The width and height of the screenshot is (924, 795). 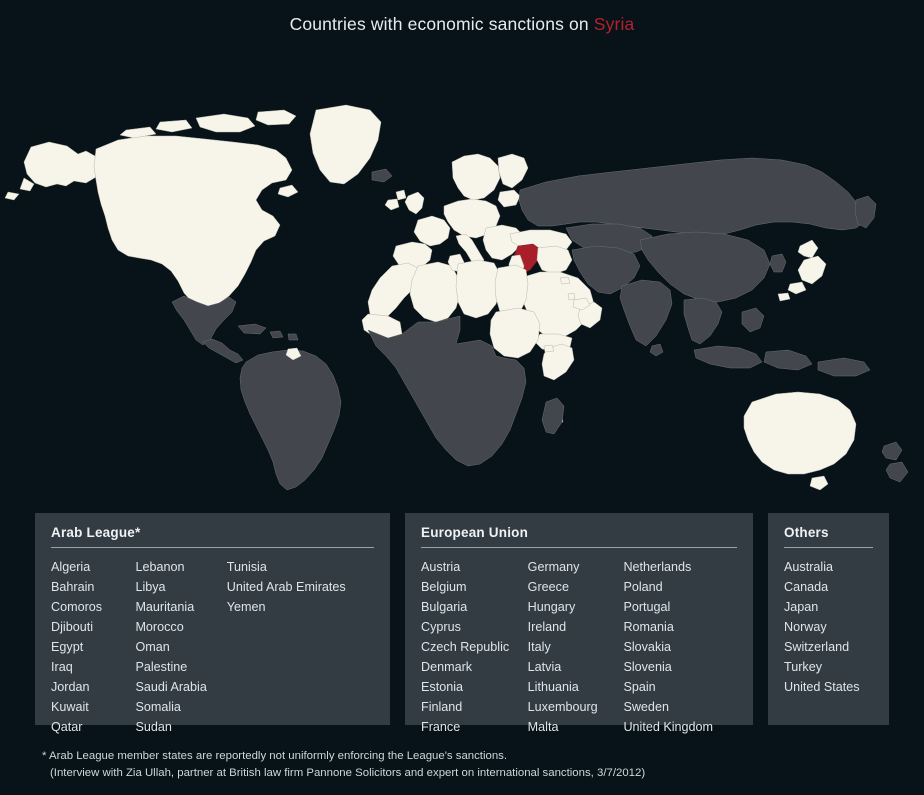 I want to click on list-item: Denmark, so click(x=474, y=667).